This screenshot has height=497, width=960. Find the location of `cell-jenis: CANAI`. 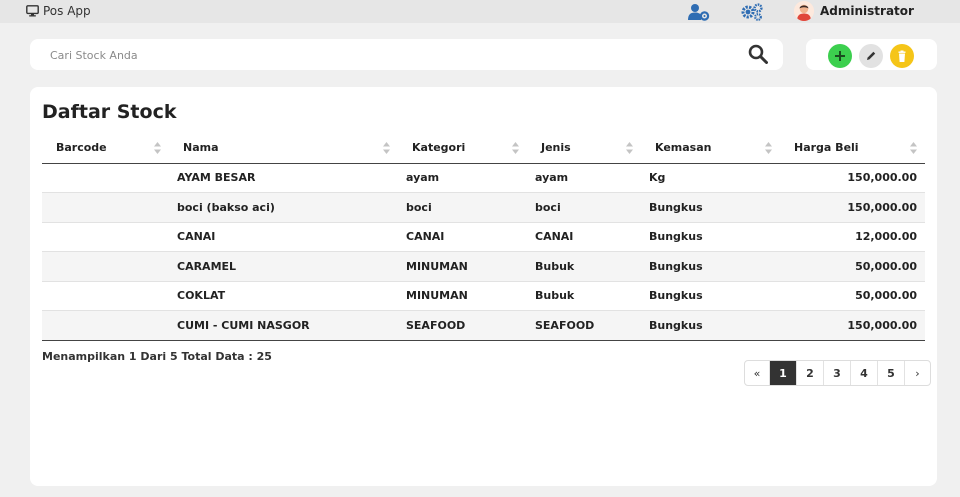

cell-jenis: CANAI is located at coordinates (584, 237).